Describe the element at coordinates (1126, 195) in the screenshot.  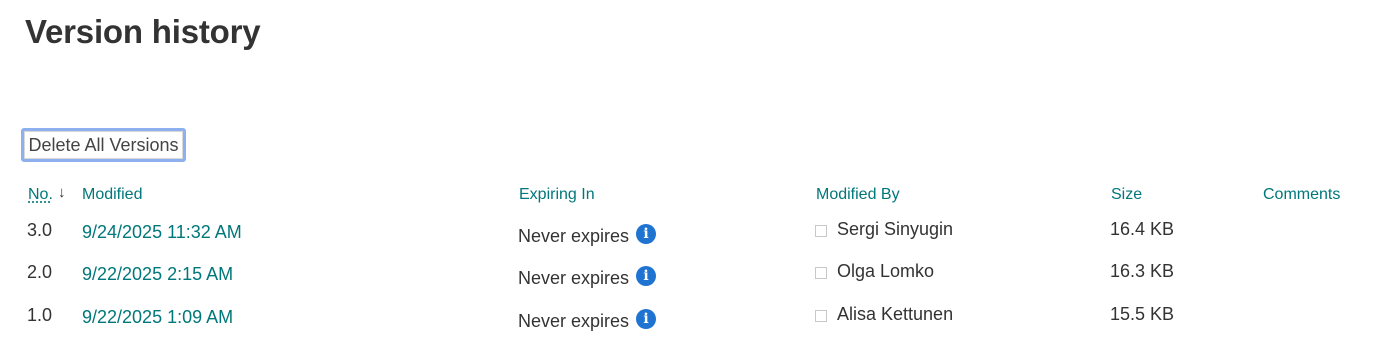
I see `column-header-size: Size` at that location.